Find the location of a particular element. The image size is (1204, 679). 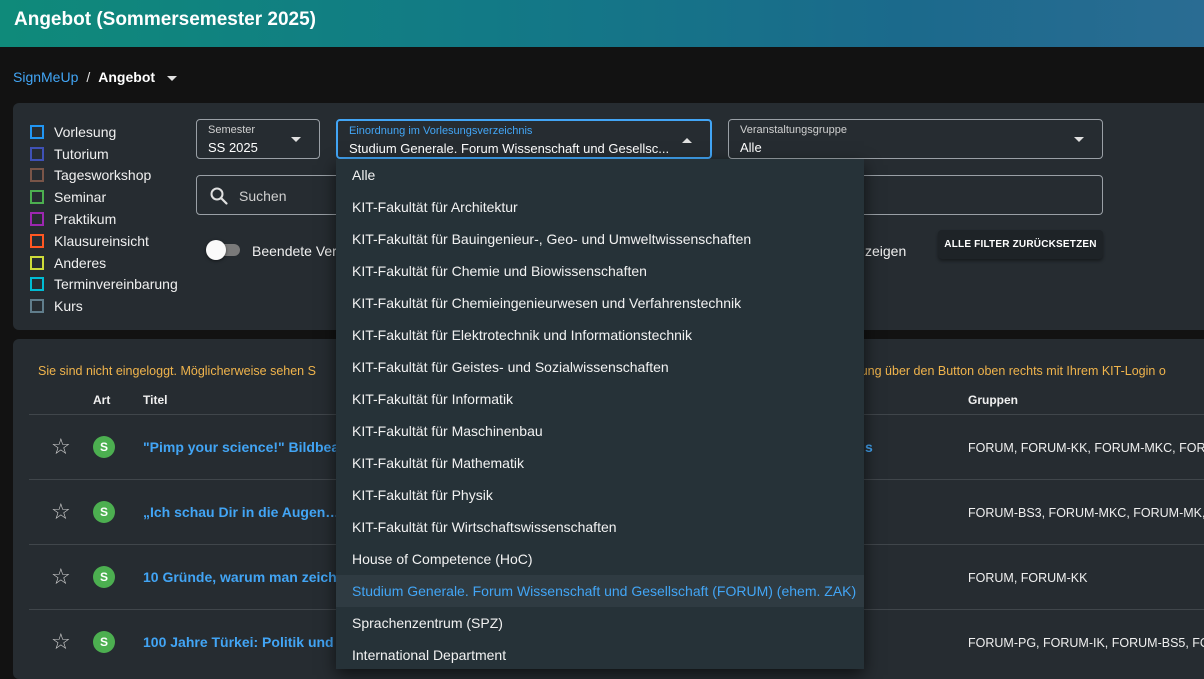

legend-item: Tutorium is located at coordinates (104, 154).